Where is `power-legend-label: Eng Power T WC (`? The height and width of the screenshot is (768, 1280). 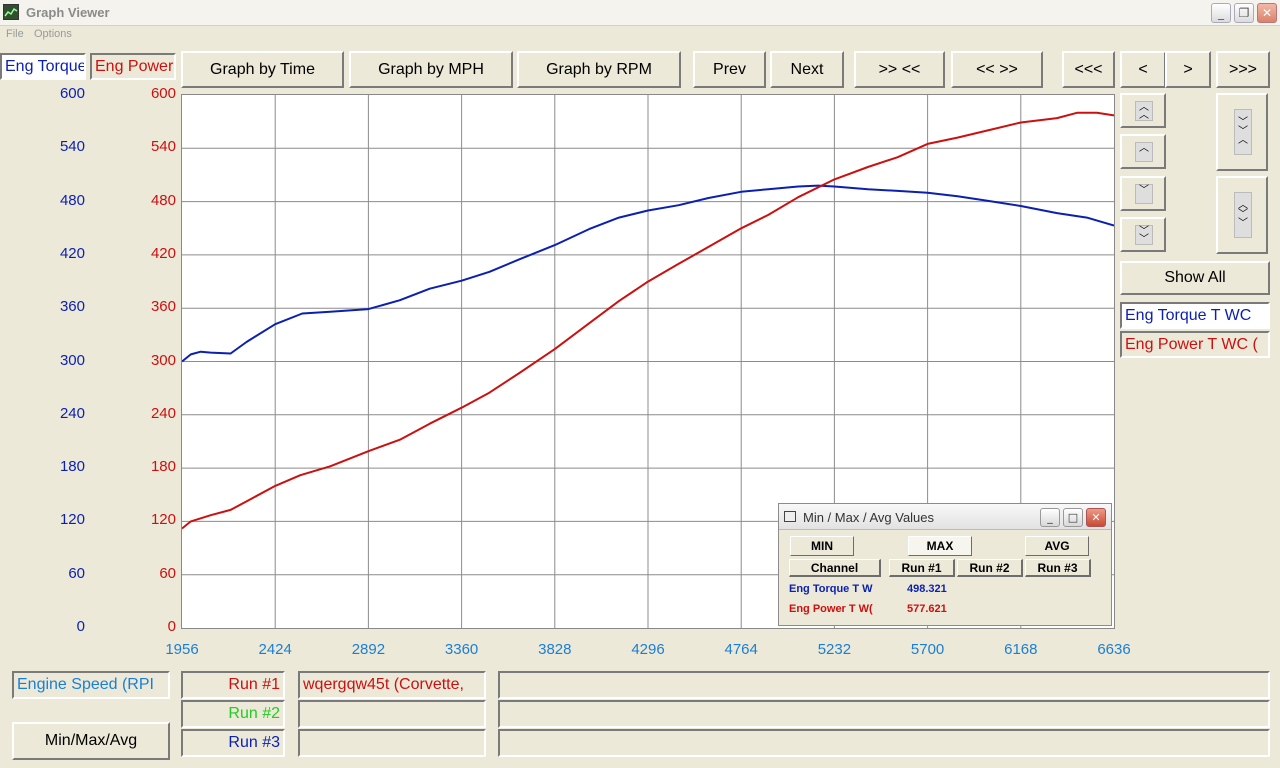 power-legend-label: Eng Power T WC ( is located at coordinates (1195, 344).